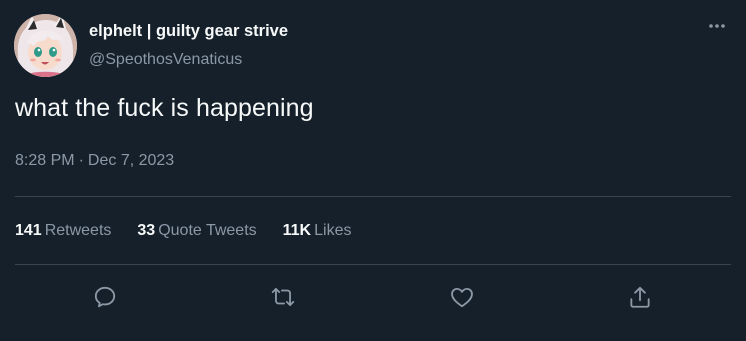 The height and width of the screenshot is (341, 746). What do you see at coordinates (297, 230) in the screenshot?
I see `likes-count: 11K` at bounding box center [297, 230].